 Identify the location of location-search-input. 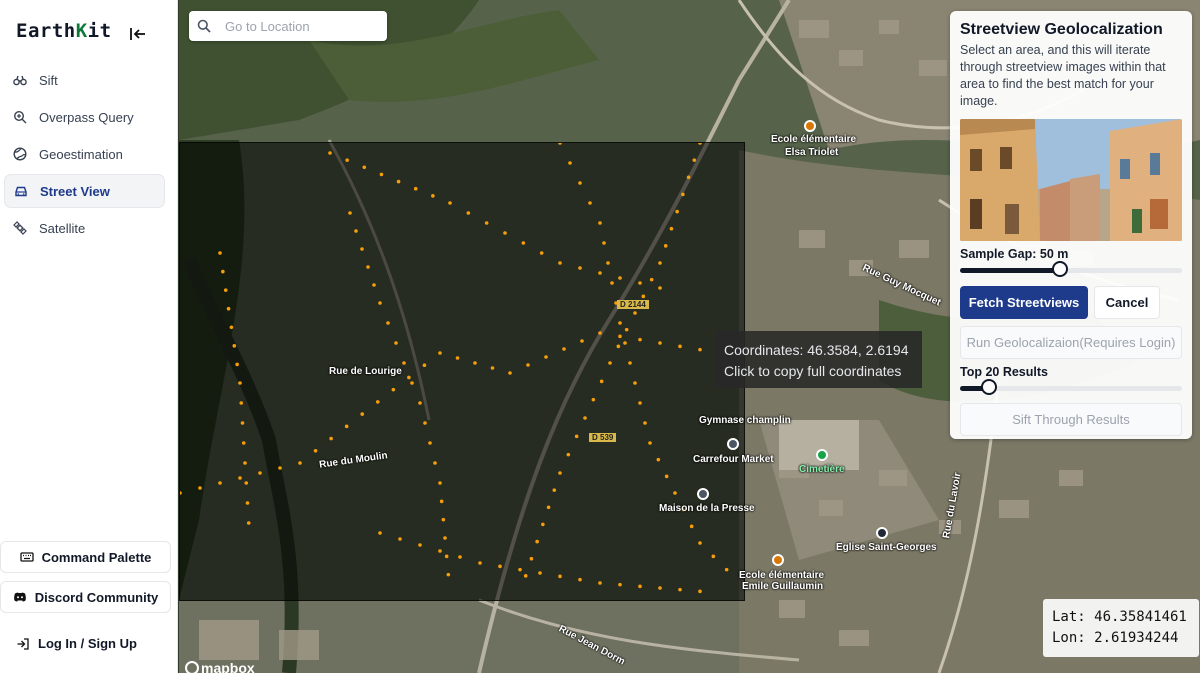
(300, 26).